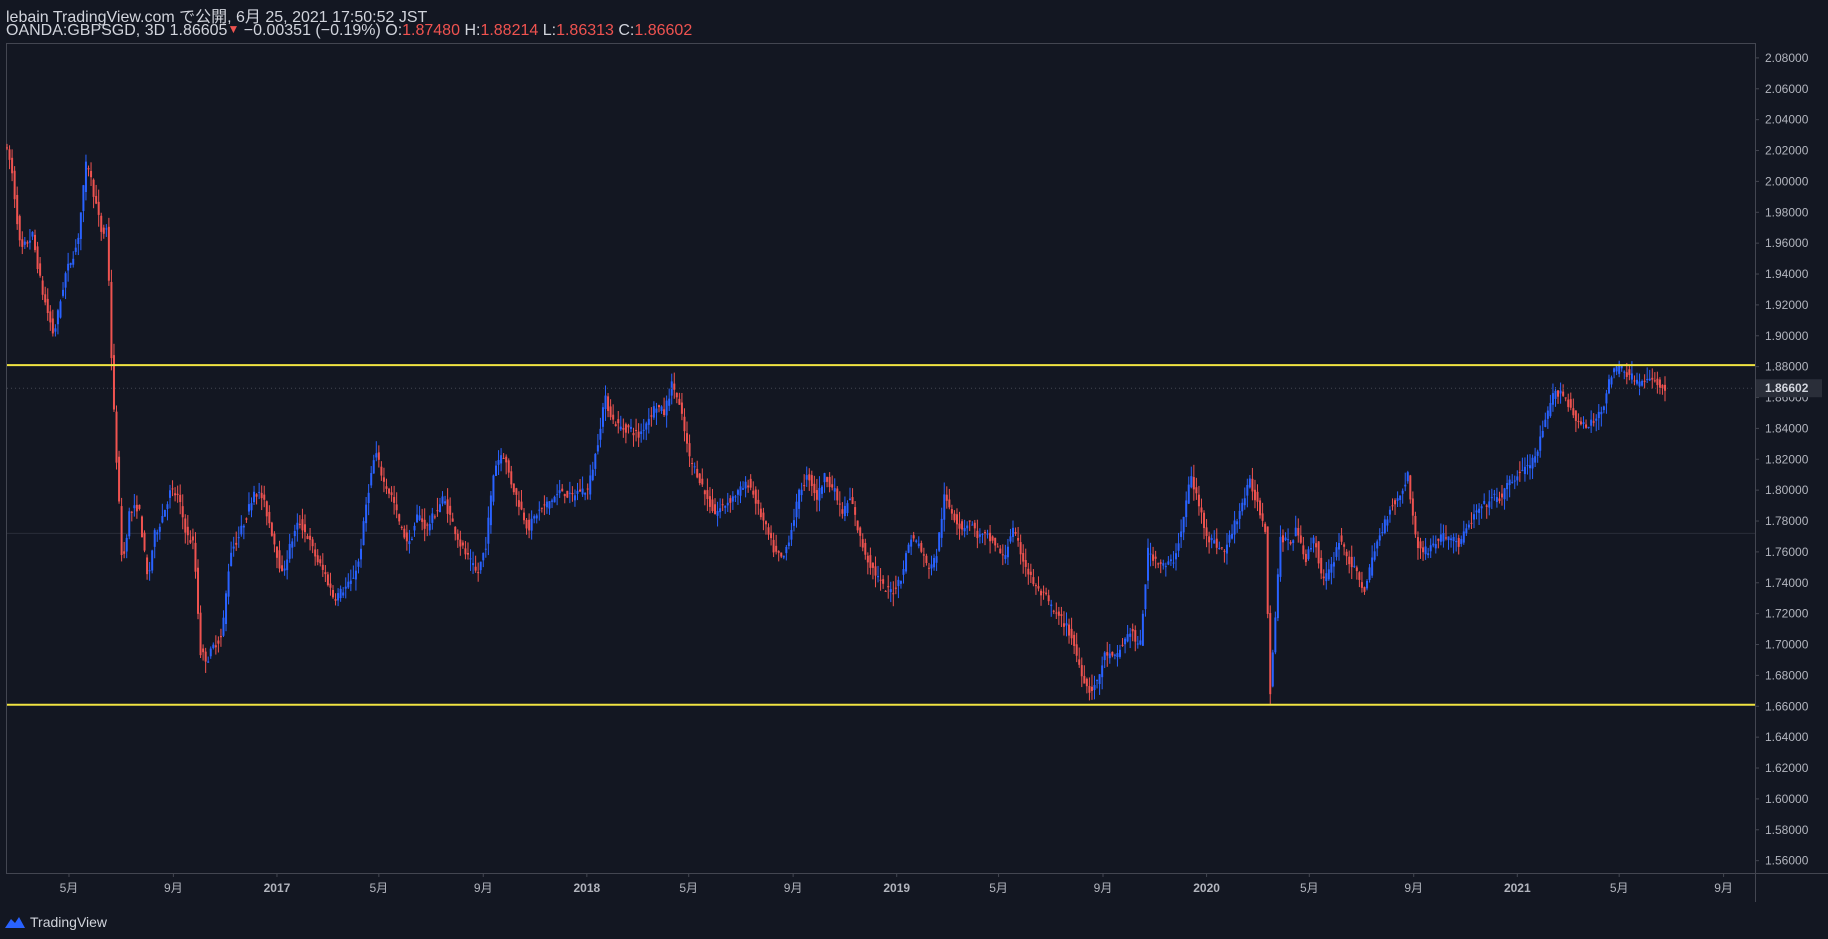 This screenshot has width=1828, height=939. Describe the element at coordinates (68, 922) in the screenshot. I see `brand-label: TradingView` at that location.